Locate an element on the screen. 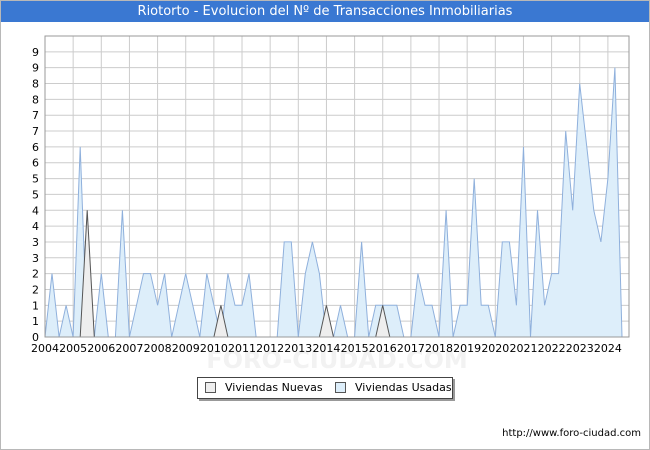 The height and width of the screenshot is (450, 650). x-tick-label: 2014 is located at coordinates (326, 348).